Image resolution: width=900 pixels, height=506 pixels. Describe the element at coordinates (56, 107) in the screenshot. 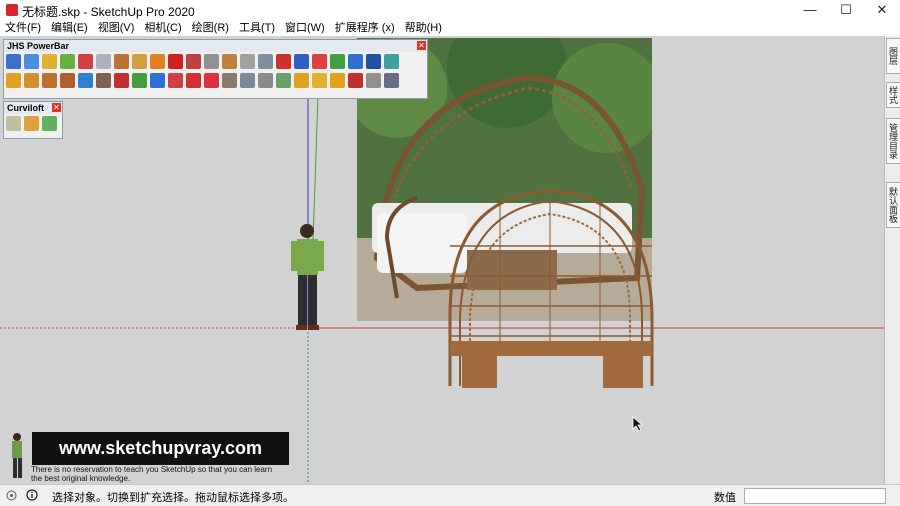

I see `curviloft-close-button: ✕` at that location.